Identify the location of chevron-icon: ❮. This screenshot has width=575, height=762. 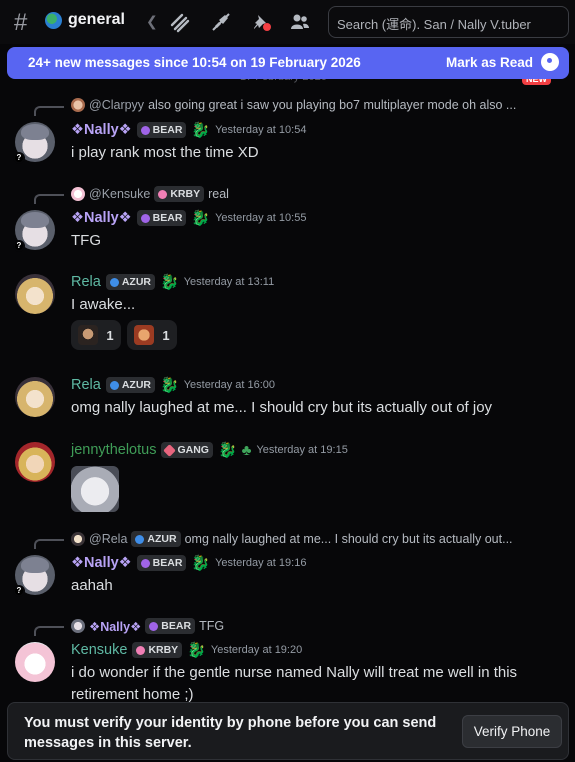
(152, 21).